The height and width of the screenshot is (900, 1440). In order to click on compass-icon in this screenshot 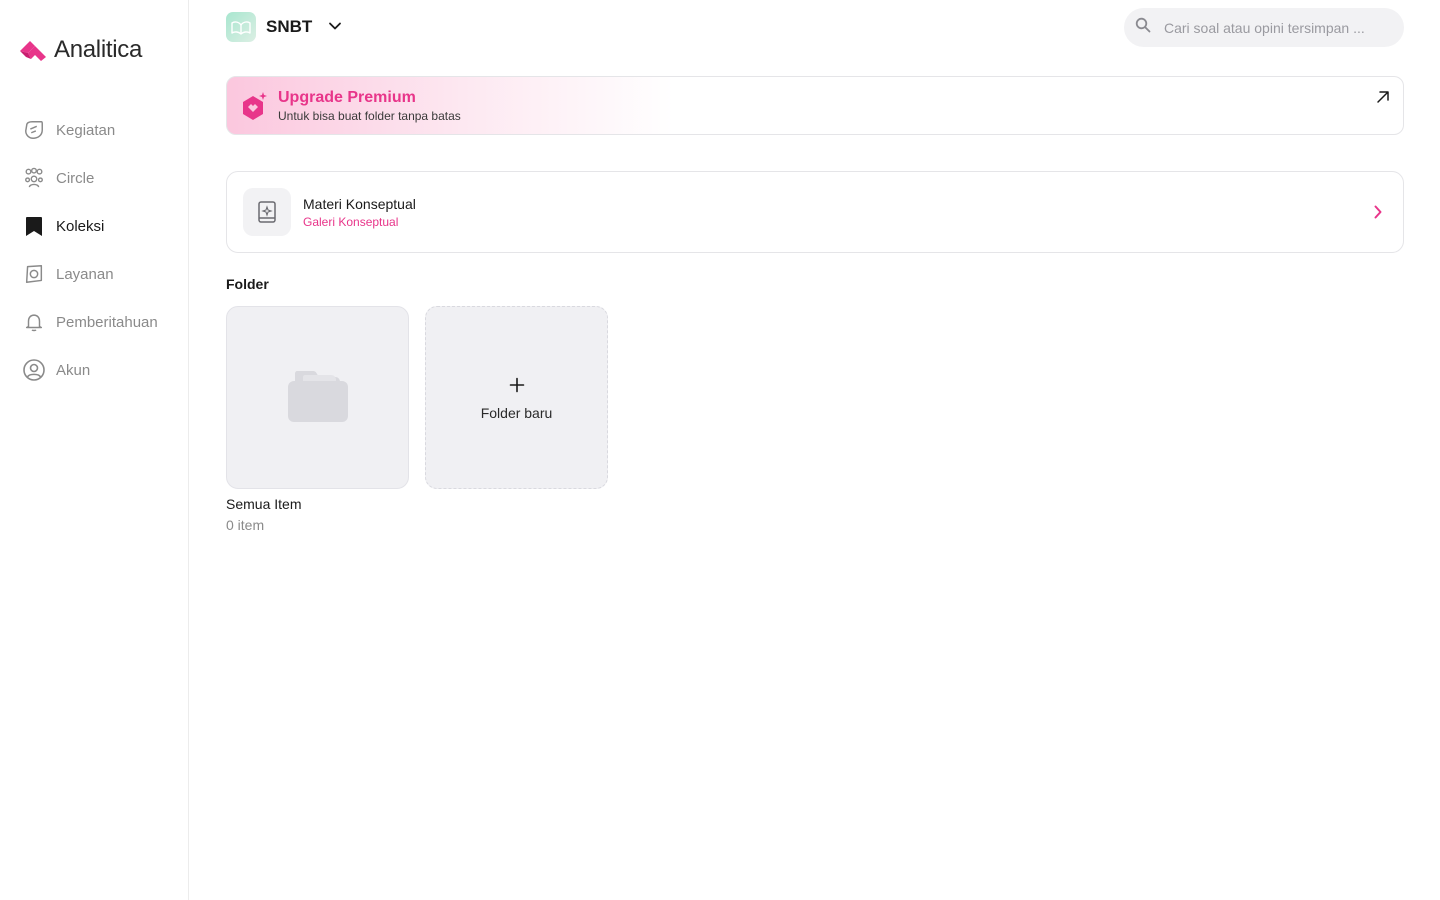, I will do `click(34, 274)`.